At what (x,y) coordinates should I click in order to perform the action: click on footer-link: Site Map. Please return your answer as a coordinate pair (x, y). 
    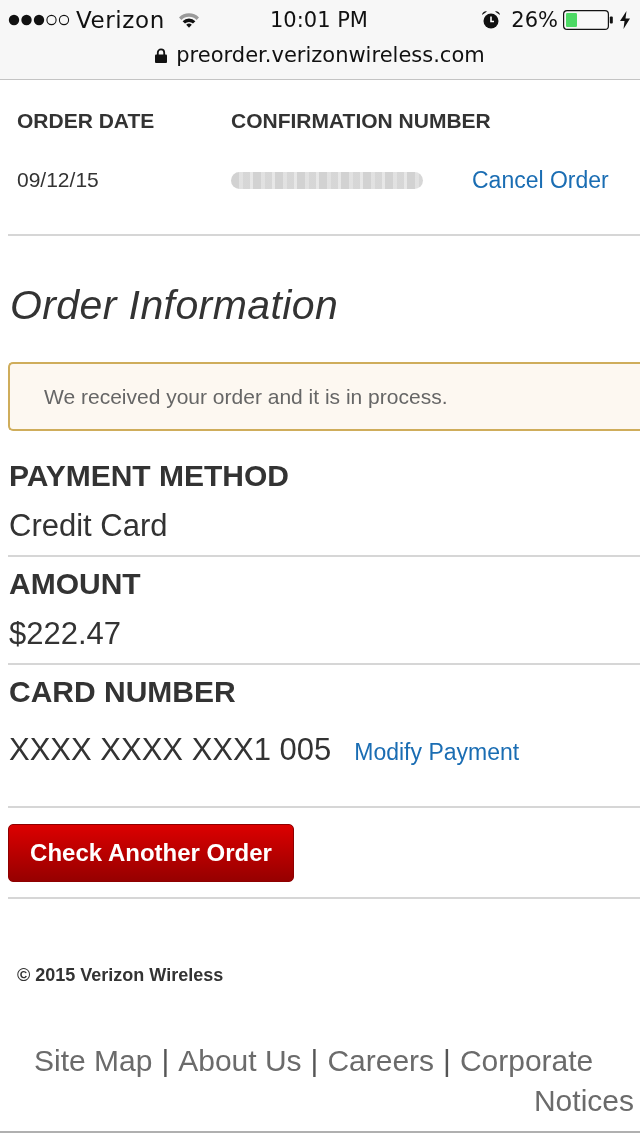
    Looking at the image, I should click on (93, 1061).